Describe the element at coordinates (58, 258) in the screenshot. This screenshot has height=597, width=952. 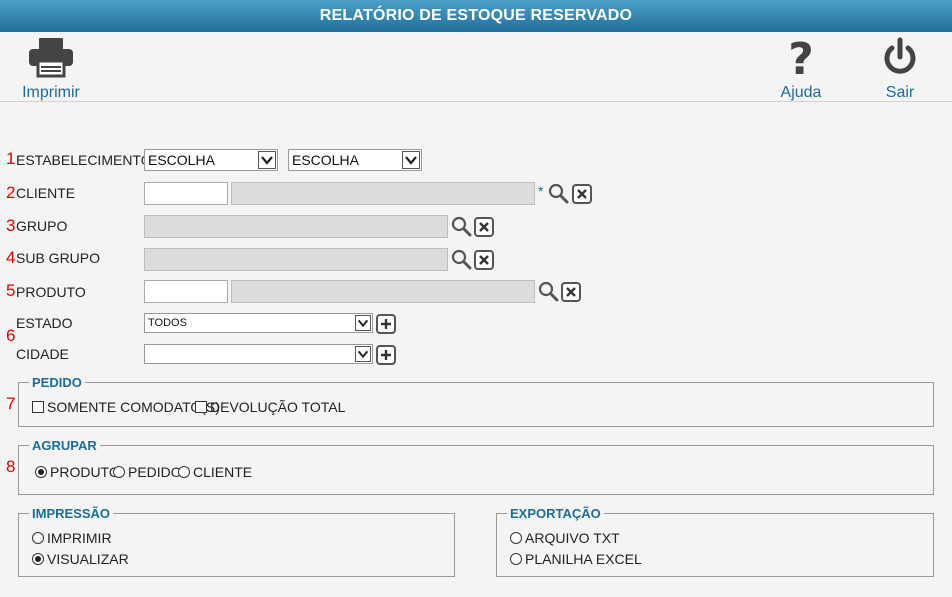
I see `subgrupo-label: SUB GRUPO` at that location.